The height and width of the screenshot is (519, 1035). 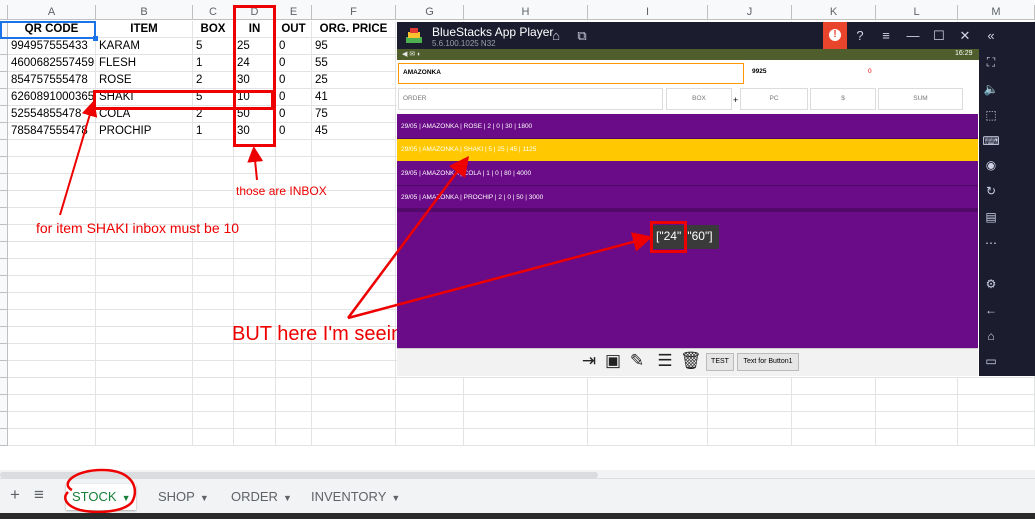 I want to click on button1: Text for Button1, so click(x=768, y=362).